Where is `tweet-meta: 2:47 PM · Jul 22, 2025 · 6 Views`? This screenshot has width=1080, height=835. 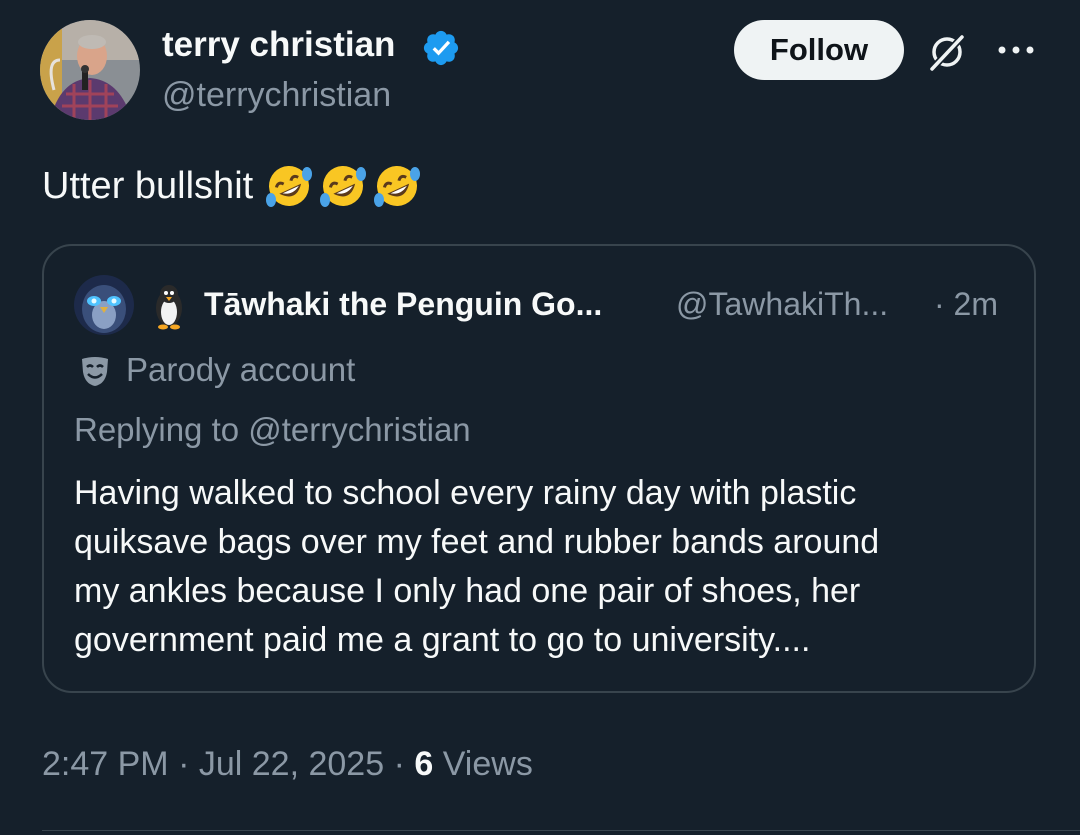
tweet-meta: 2:47 PM · Jul 22, 2025 · 6 Views is located at coordinates (287, 764).